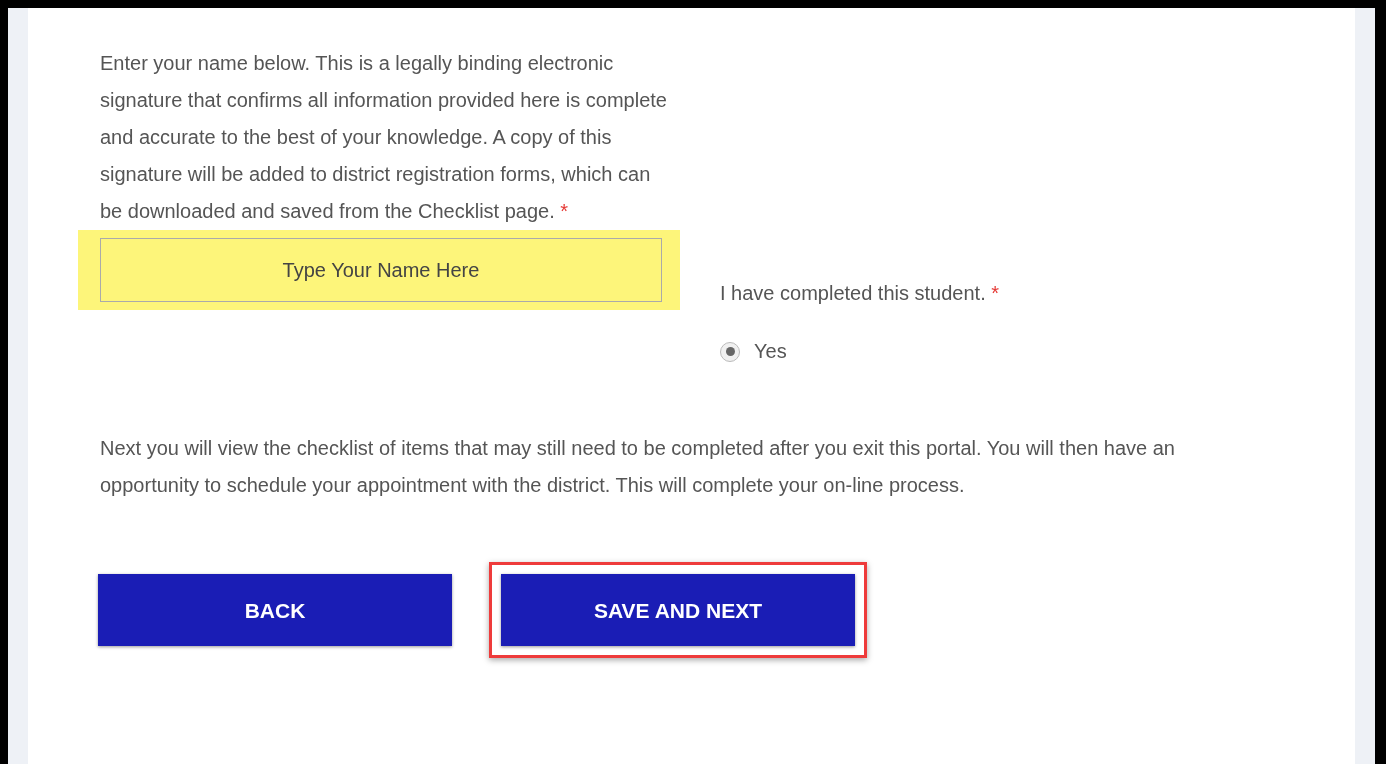 This screenshot has width=1386, height=764. What do you see at coordinates (381, 270) in the screenshot?
I see `name-input-field: Type Your Name Here` at bounding box center [381, 270].